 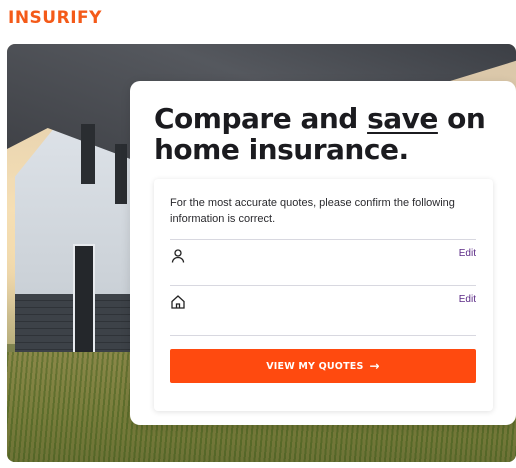 What do you see at coordinates (84, 299) in the screenshot?
I see `house-window` at bounding box center [84, 299].